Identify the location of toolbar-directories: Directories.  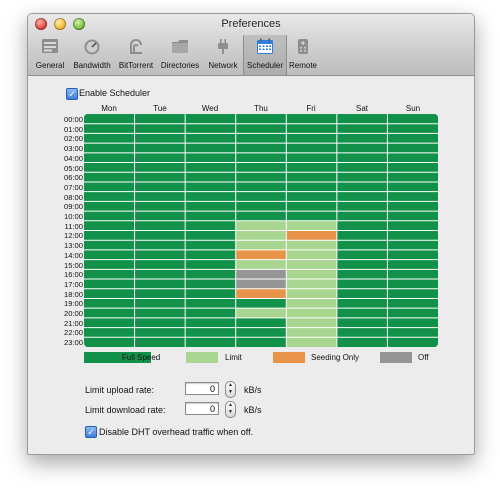
(180, 55).